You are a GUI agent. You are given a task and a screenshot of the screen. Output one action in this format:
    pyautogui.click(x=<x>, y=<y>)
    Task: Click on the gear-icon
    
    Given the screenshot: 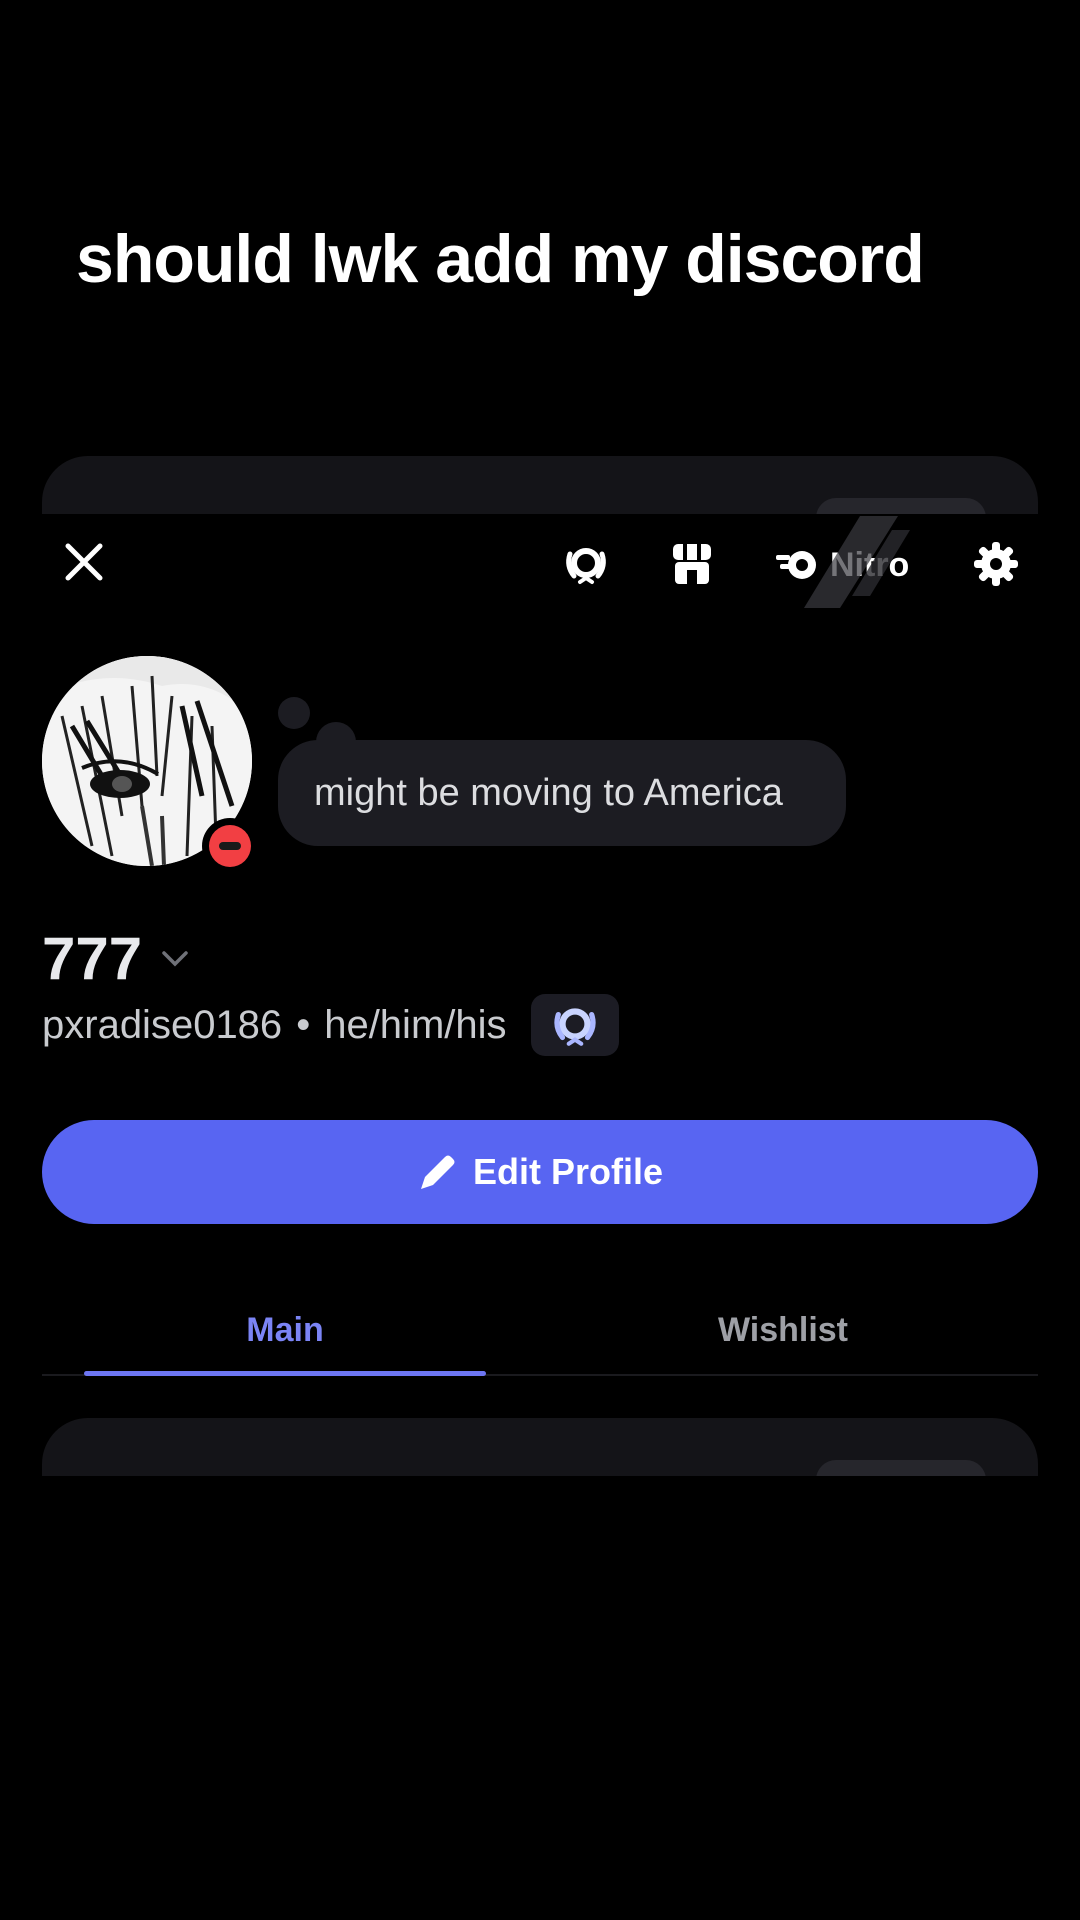 What is the action you would take?
    pyautogui.click(x=996, y=564)
    